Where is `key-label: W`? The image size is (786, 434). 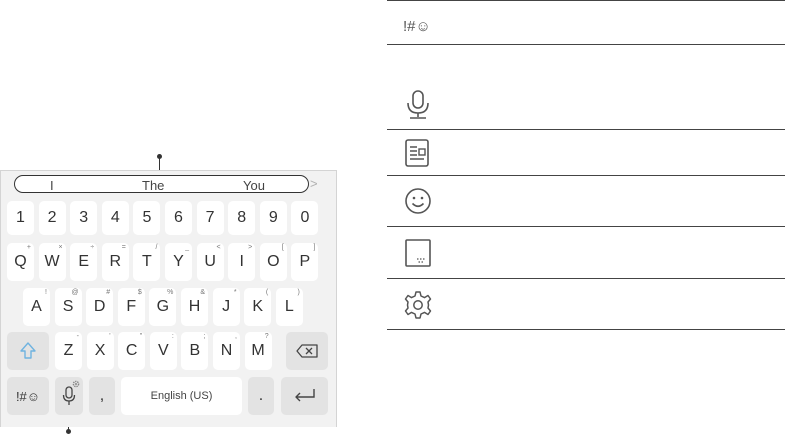
key-label: W is located at coordinates (52, 261).